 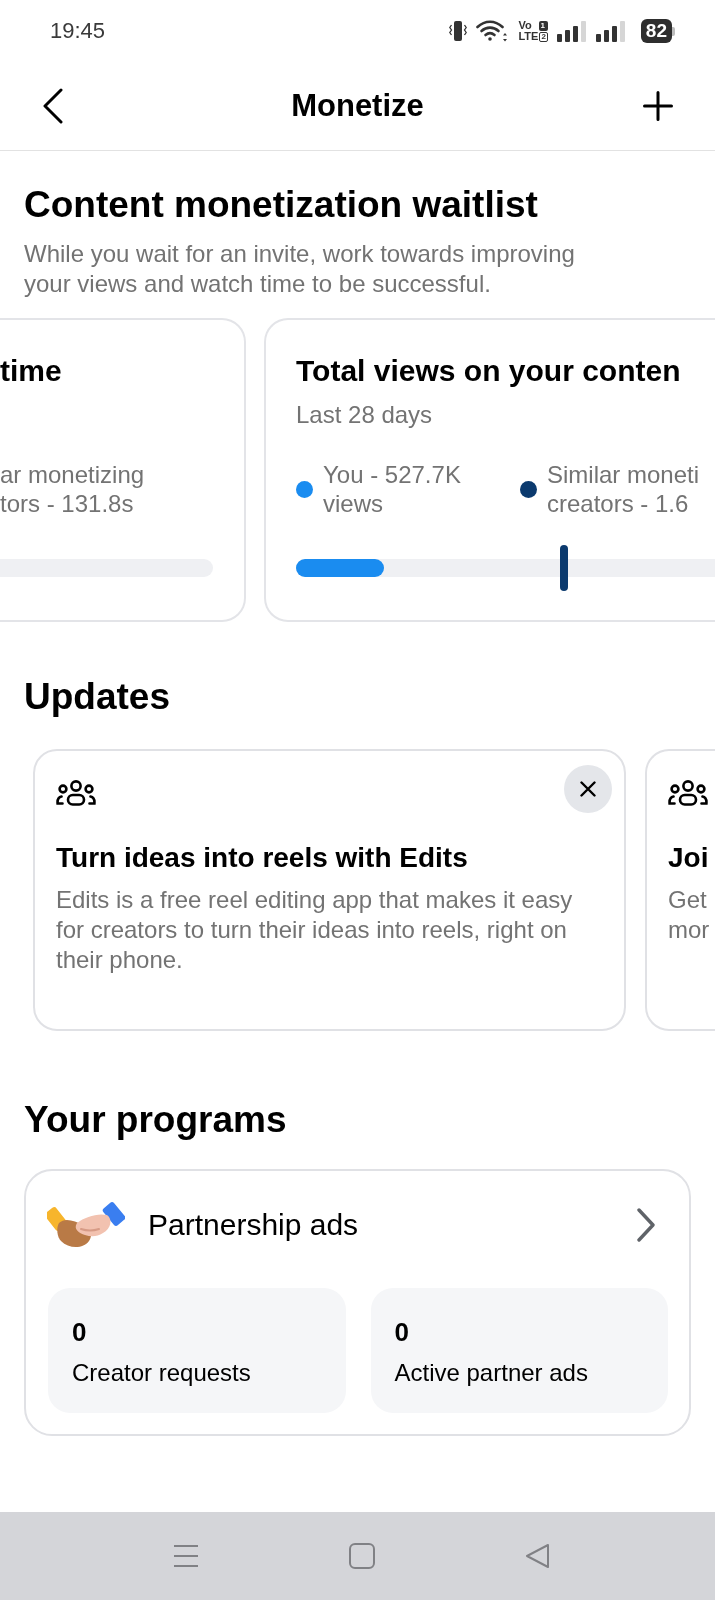 I want to click on add-button, so click(x=658, y=106).